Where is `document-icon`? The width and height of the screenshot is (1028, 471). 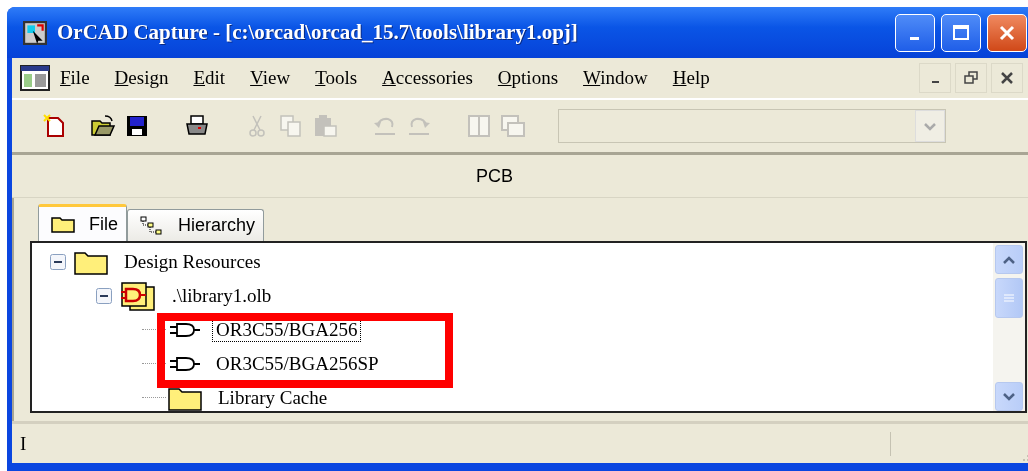
document-icon is located at coordinates (35, 78).